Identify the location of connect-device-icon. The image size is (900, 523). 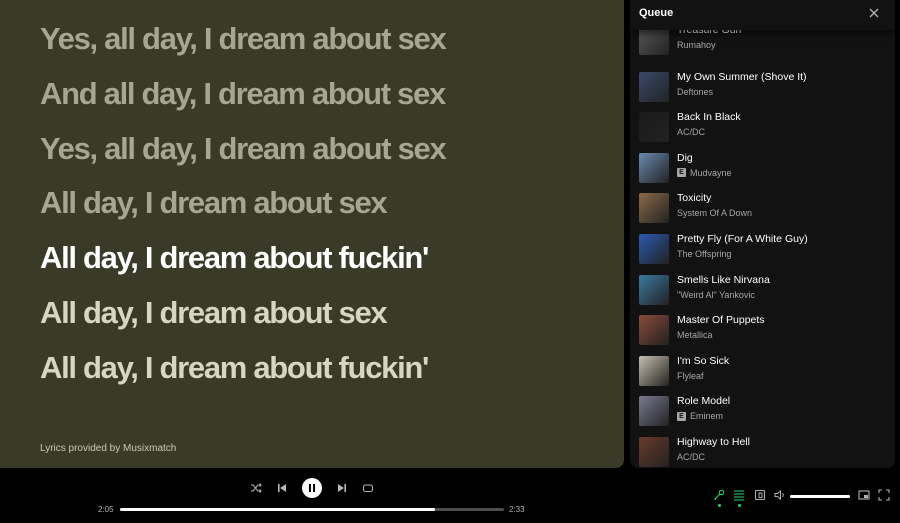
(760, 495).